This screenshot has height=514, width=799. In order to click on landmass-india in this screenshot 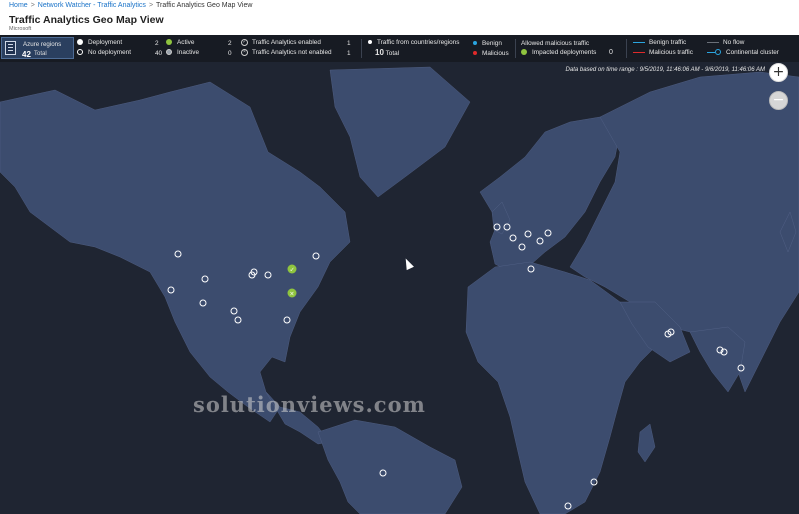, I will do `click(717, 359)`.